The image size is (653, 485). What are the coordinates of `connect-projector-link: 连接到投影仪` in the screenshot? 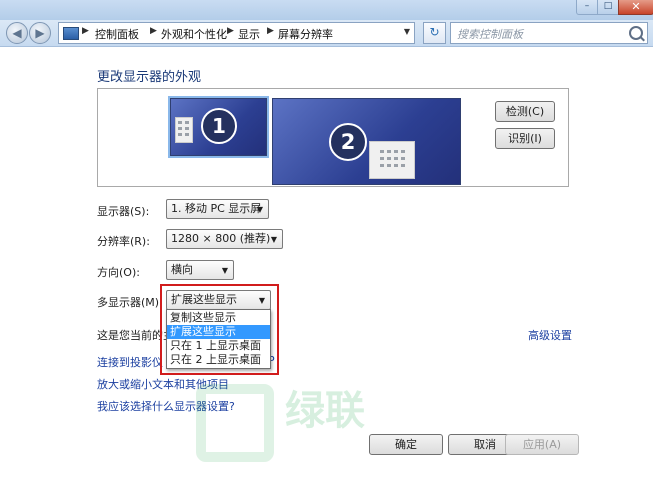 It's located at (130, 362).